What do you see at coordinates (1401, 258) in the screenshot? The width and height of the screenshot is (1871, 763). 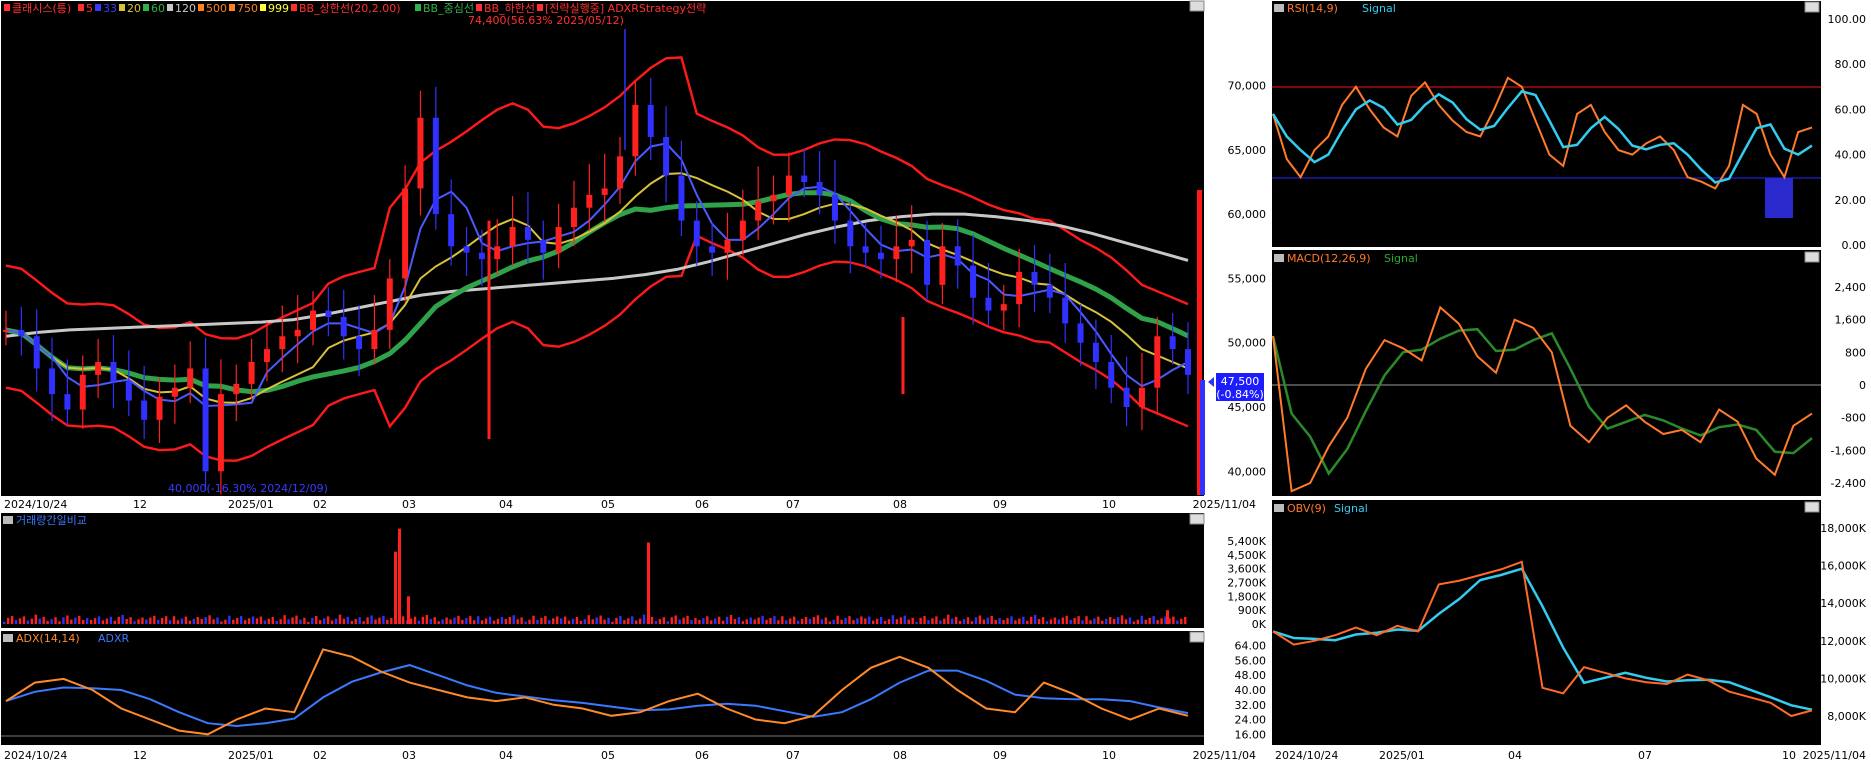 I see `macd-signal-title: Signal` at bounding box center [1401, 258].